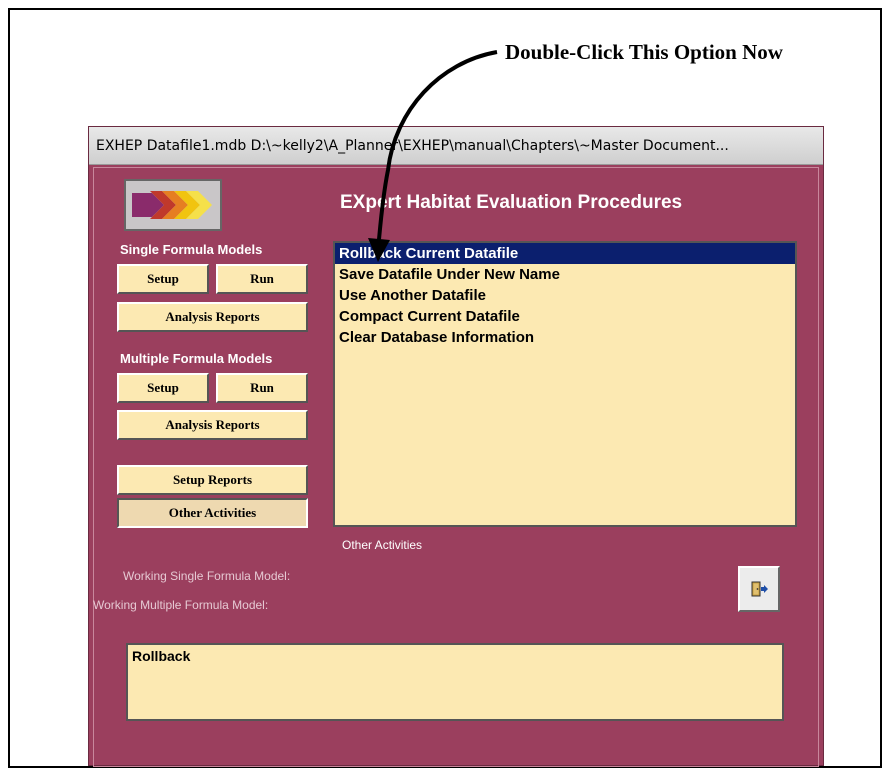 This screenshot has width=886, height=768. I want to click on status-description-box: Rollback, so click(455, 682).